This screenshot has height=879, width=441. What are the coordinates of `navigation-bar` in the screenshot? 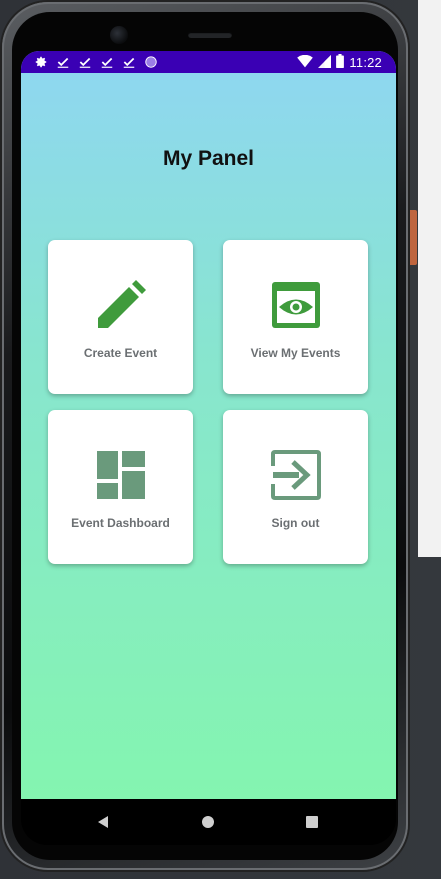 It's located at (208, 822).